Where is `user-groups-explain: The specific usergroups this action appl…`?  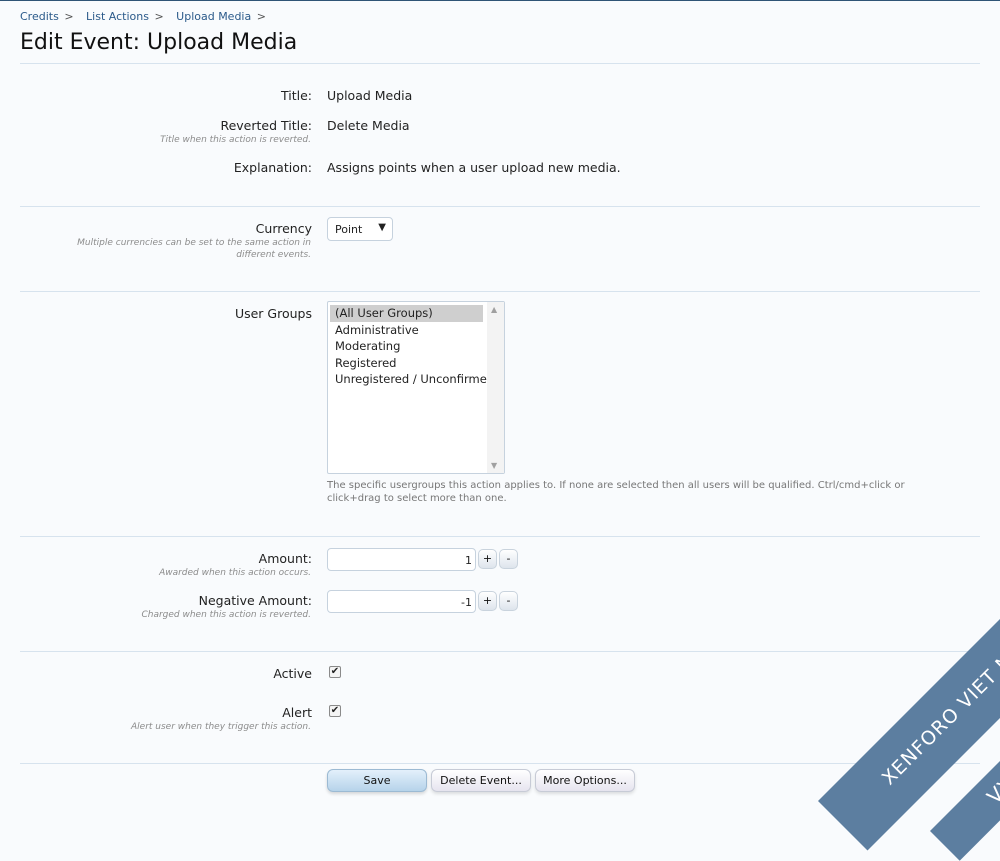 user-groups-explain: The specific usergroups this action appl… is located at coordinates (616, 492).